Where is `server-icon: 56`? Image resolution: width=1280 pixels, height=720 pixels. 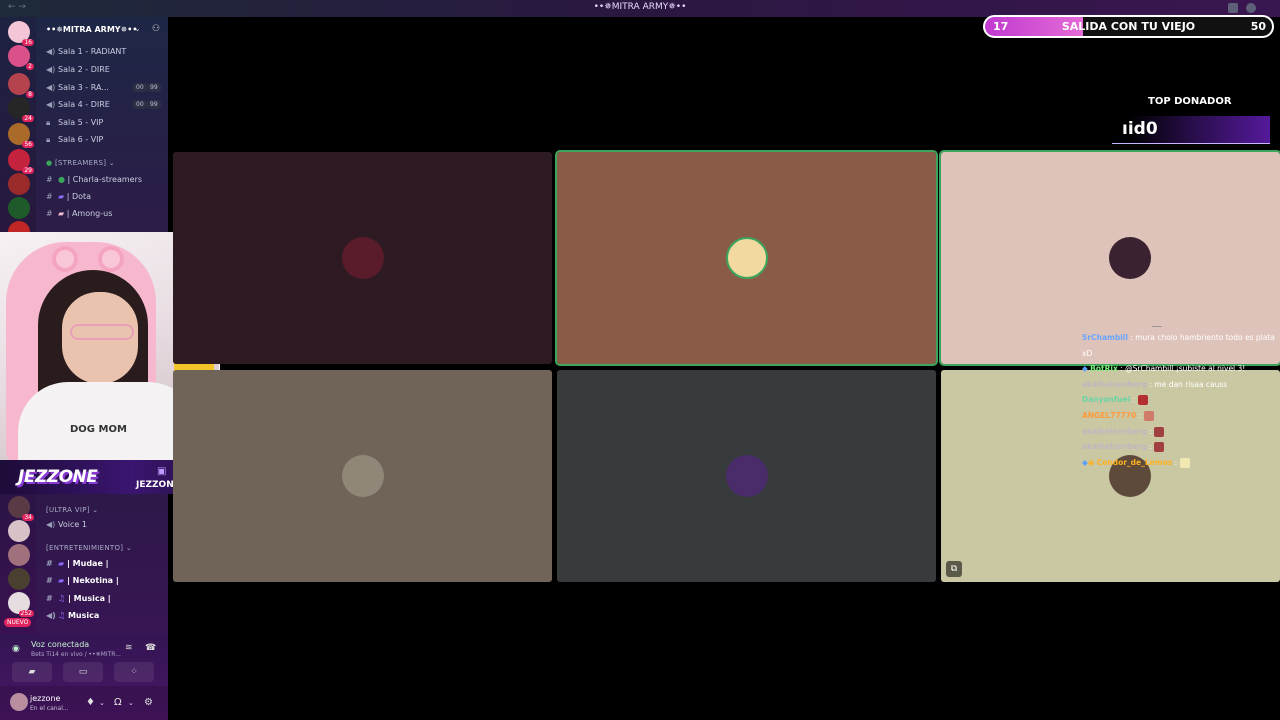
server-icon: 56 is located at coordinates (21, 135).